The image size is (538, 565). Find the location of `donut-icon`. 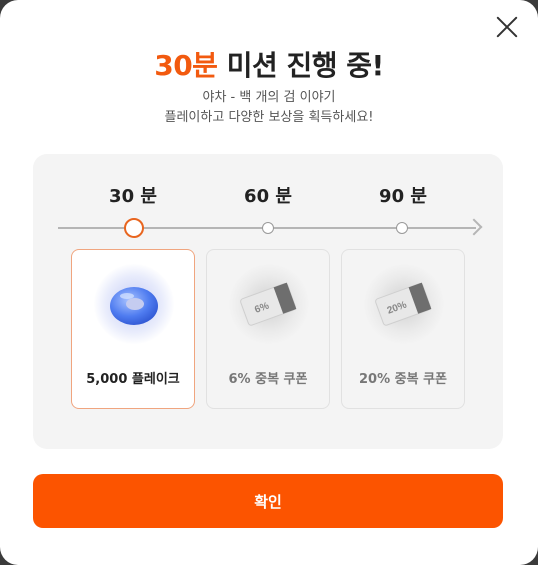

donut-icon is located at coordinates (134, 304).